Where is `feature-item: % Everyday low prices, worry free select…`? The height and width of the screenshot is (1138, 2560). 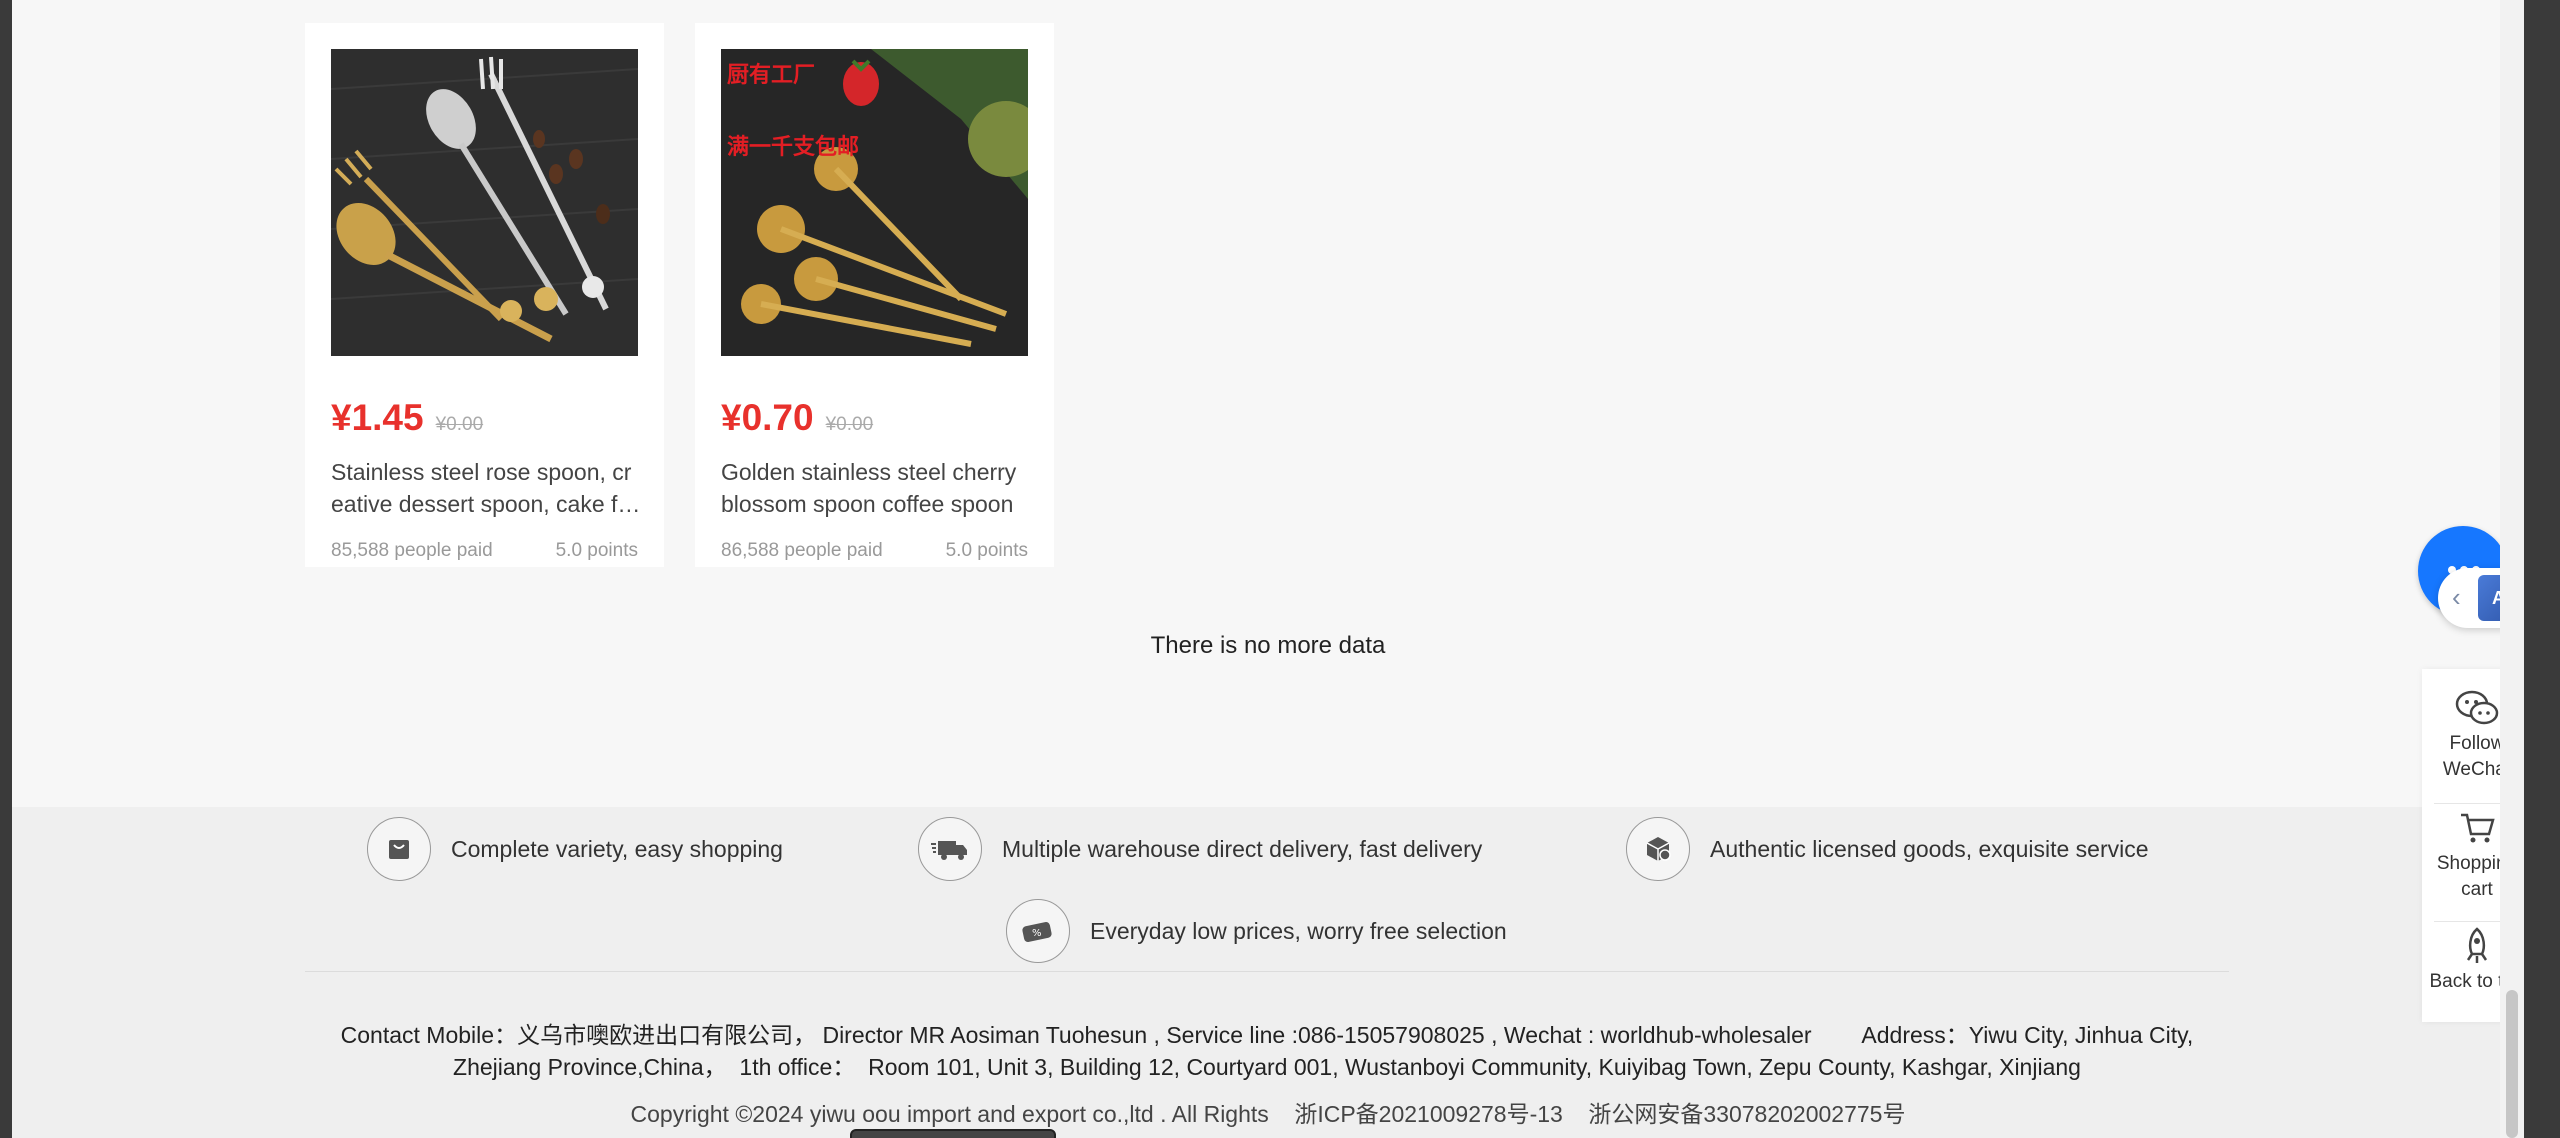
feature-item: % Everyday low prices, worry free select… is located at coordinates (1256, 931).